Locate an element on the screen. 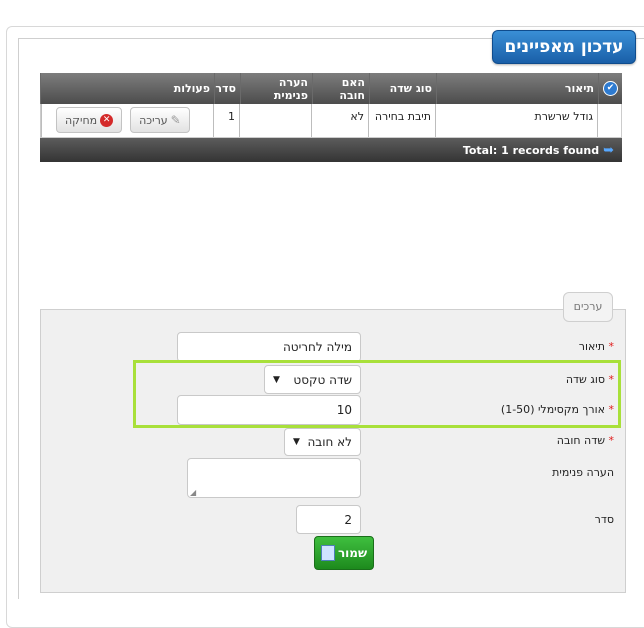 The image size is (644, 628). delete-button: ✕ מחיקה is located at coordinates (89, 120).